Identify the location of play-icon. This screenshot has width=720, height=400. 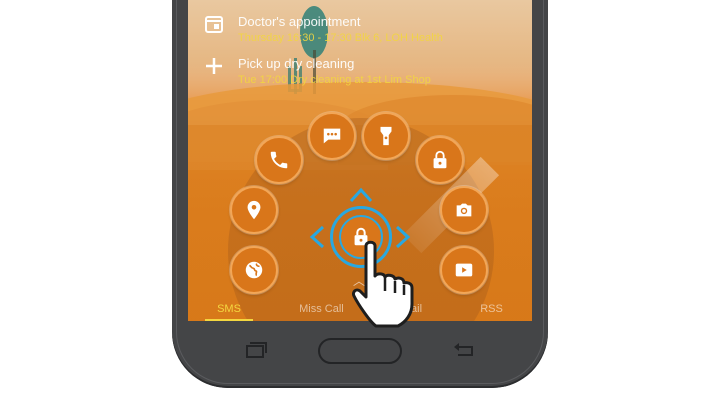
(464, 270).